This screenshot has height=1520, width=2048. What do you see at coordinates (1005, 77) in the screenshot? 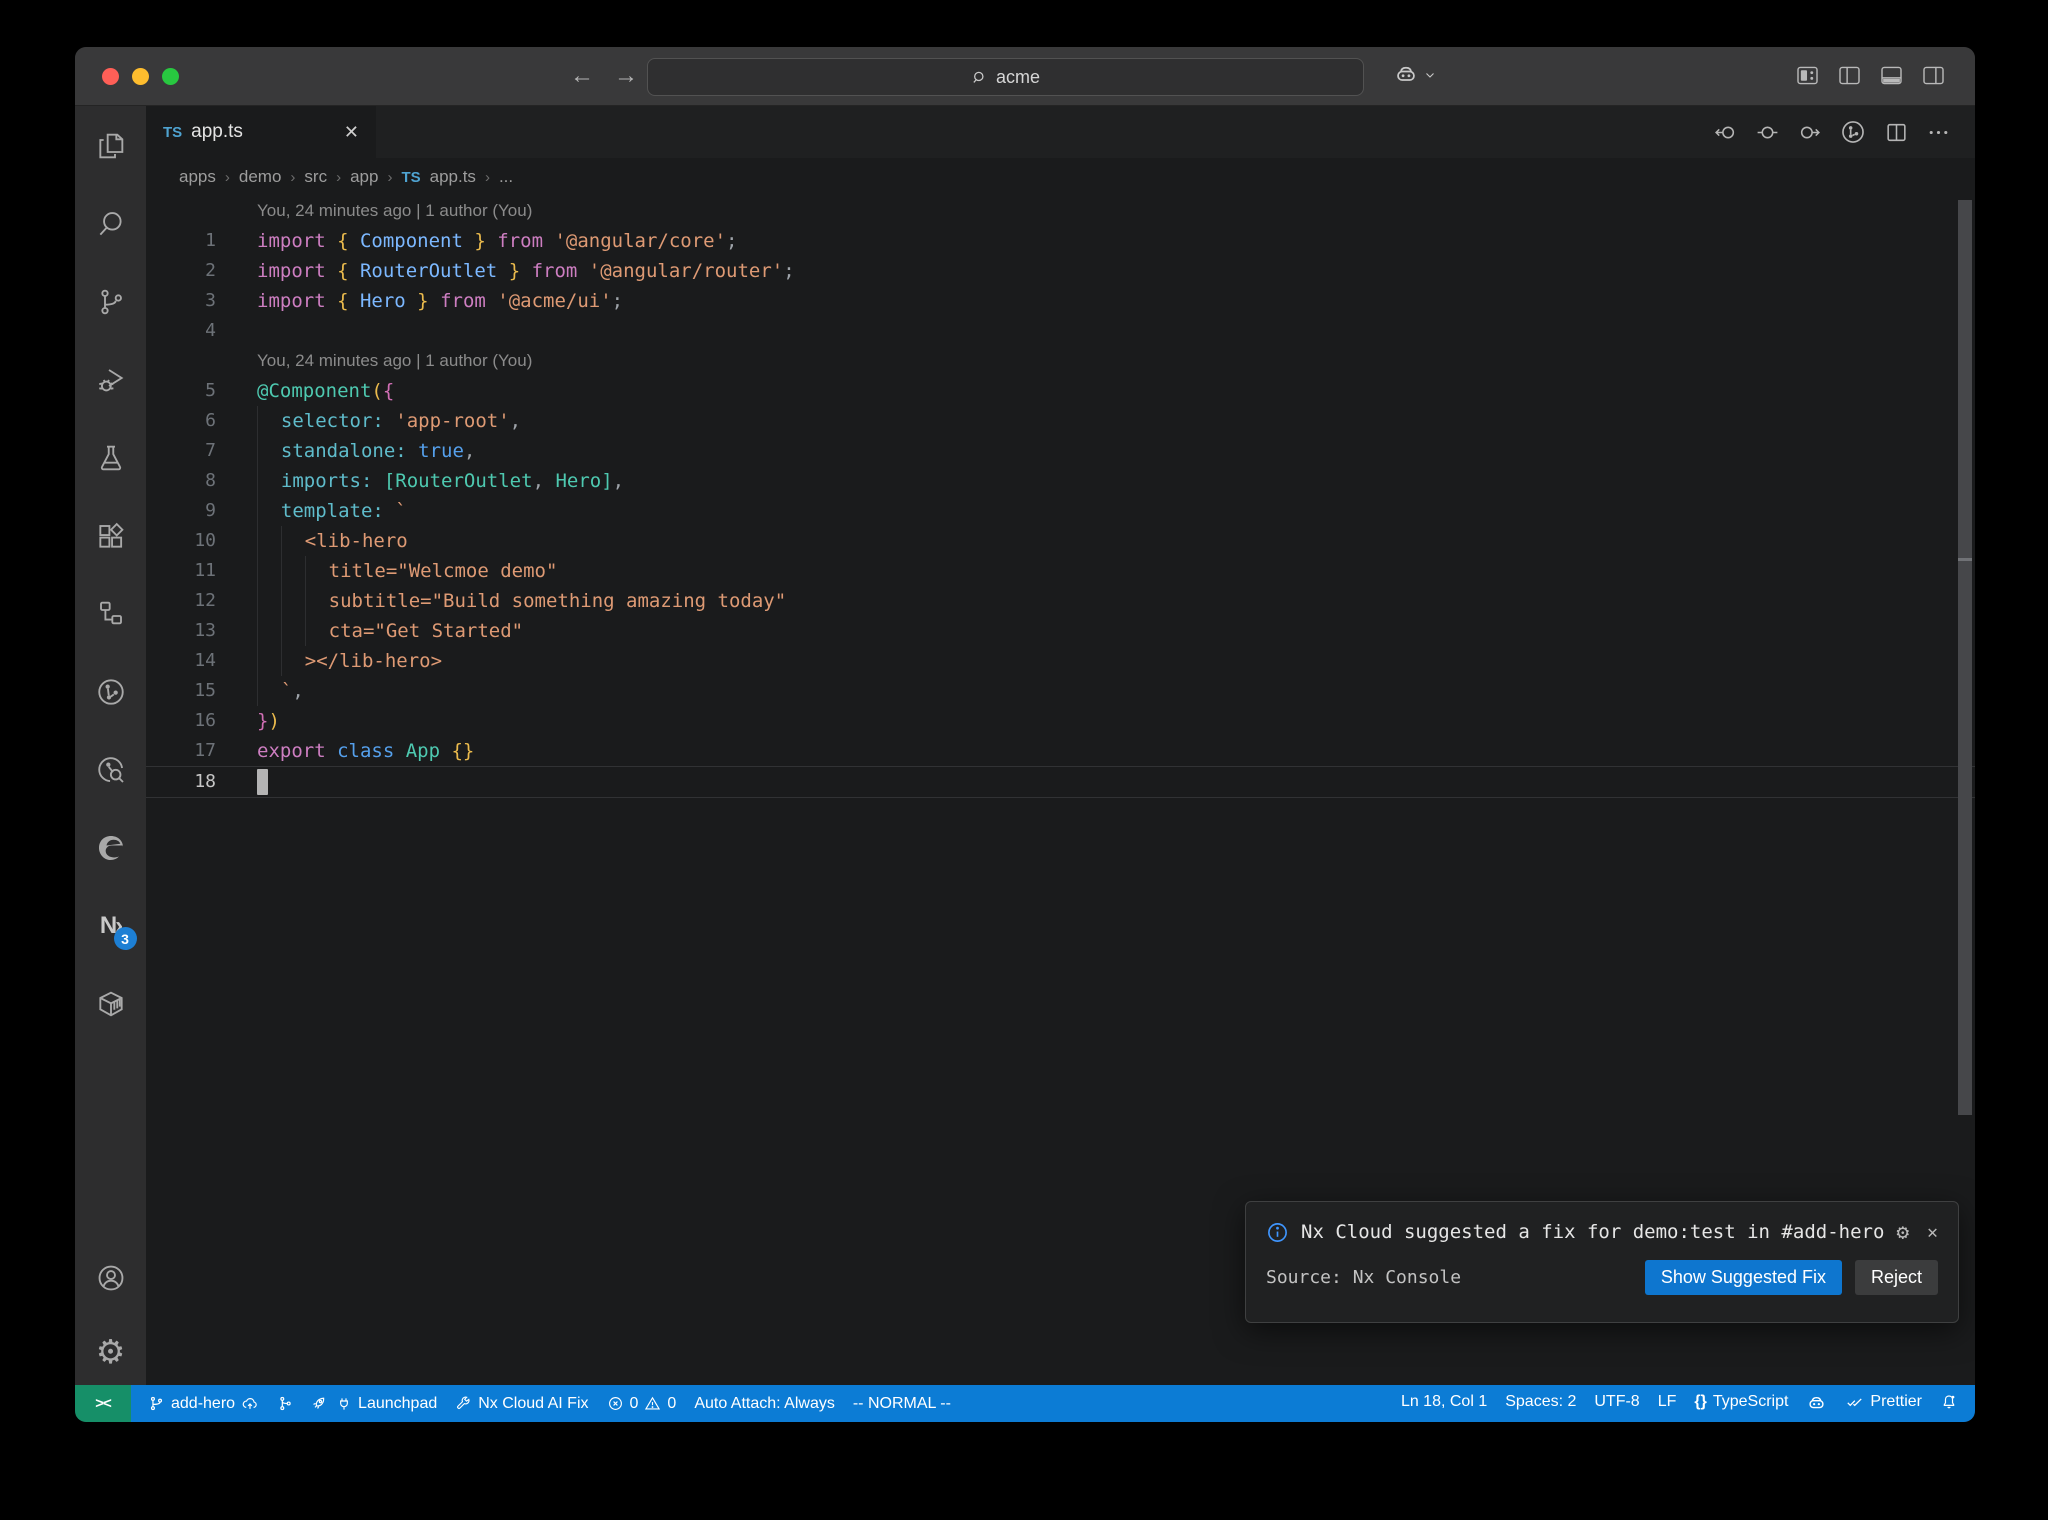
I see `command-center-search: acme` at bounding box center [1005, 77].